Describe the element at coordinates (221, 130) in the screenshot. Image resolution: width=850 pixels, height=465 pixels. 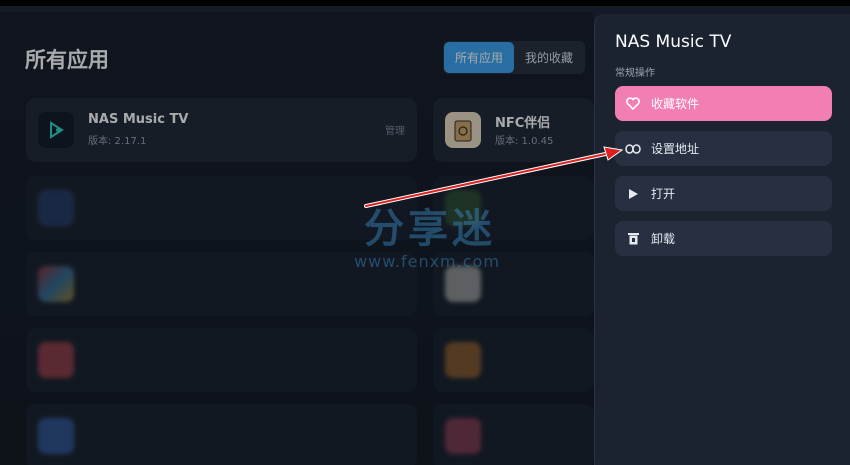
I see `app-card-nas-music: NAS Music TV 版本: 2.17.1 管理` at that location.